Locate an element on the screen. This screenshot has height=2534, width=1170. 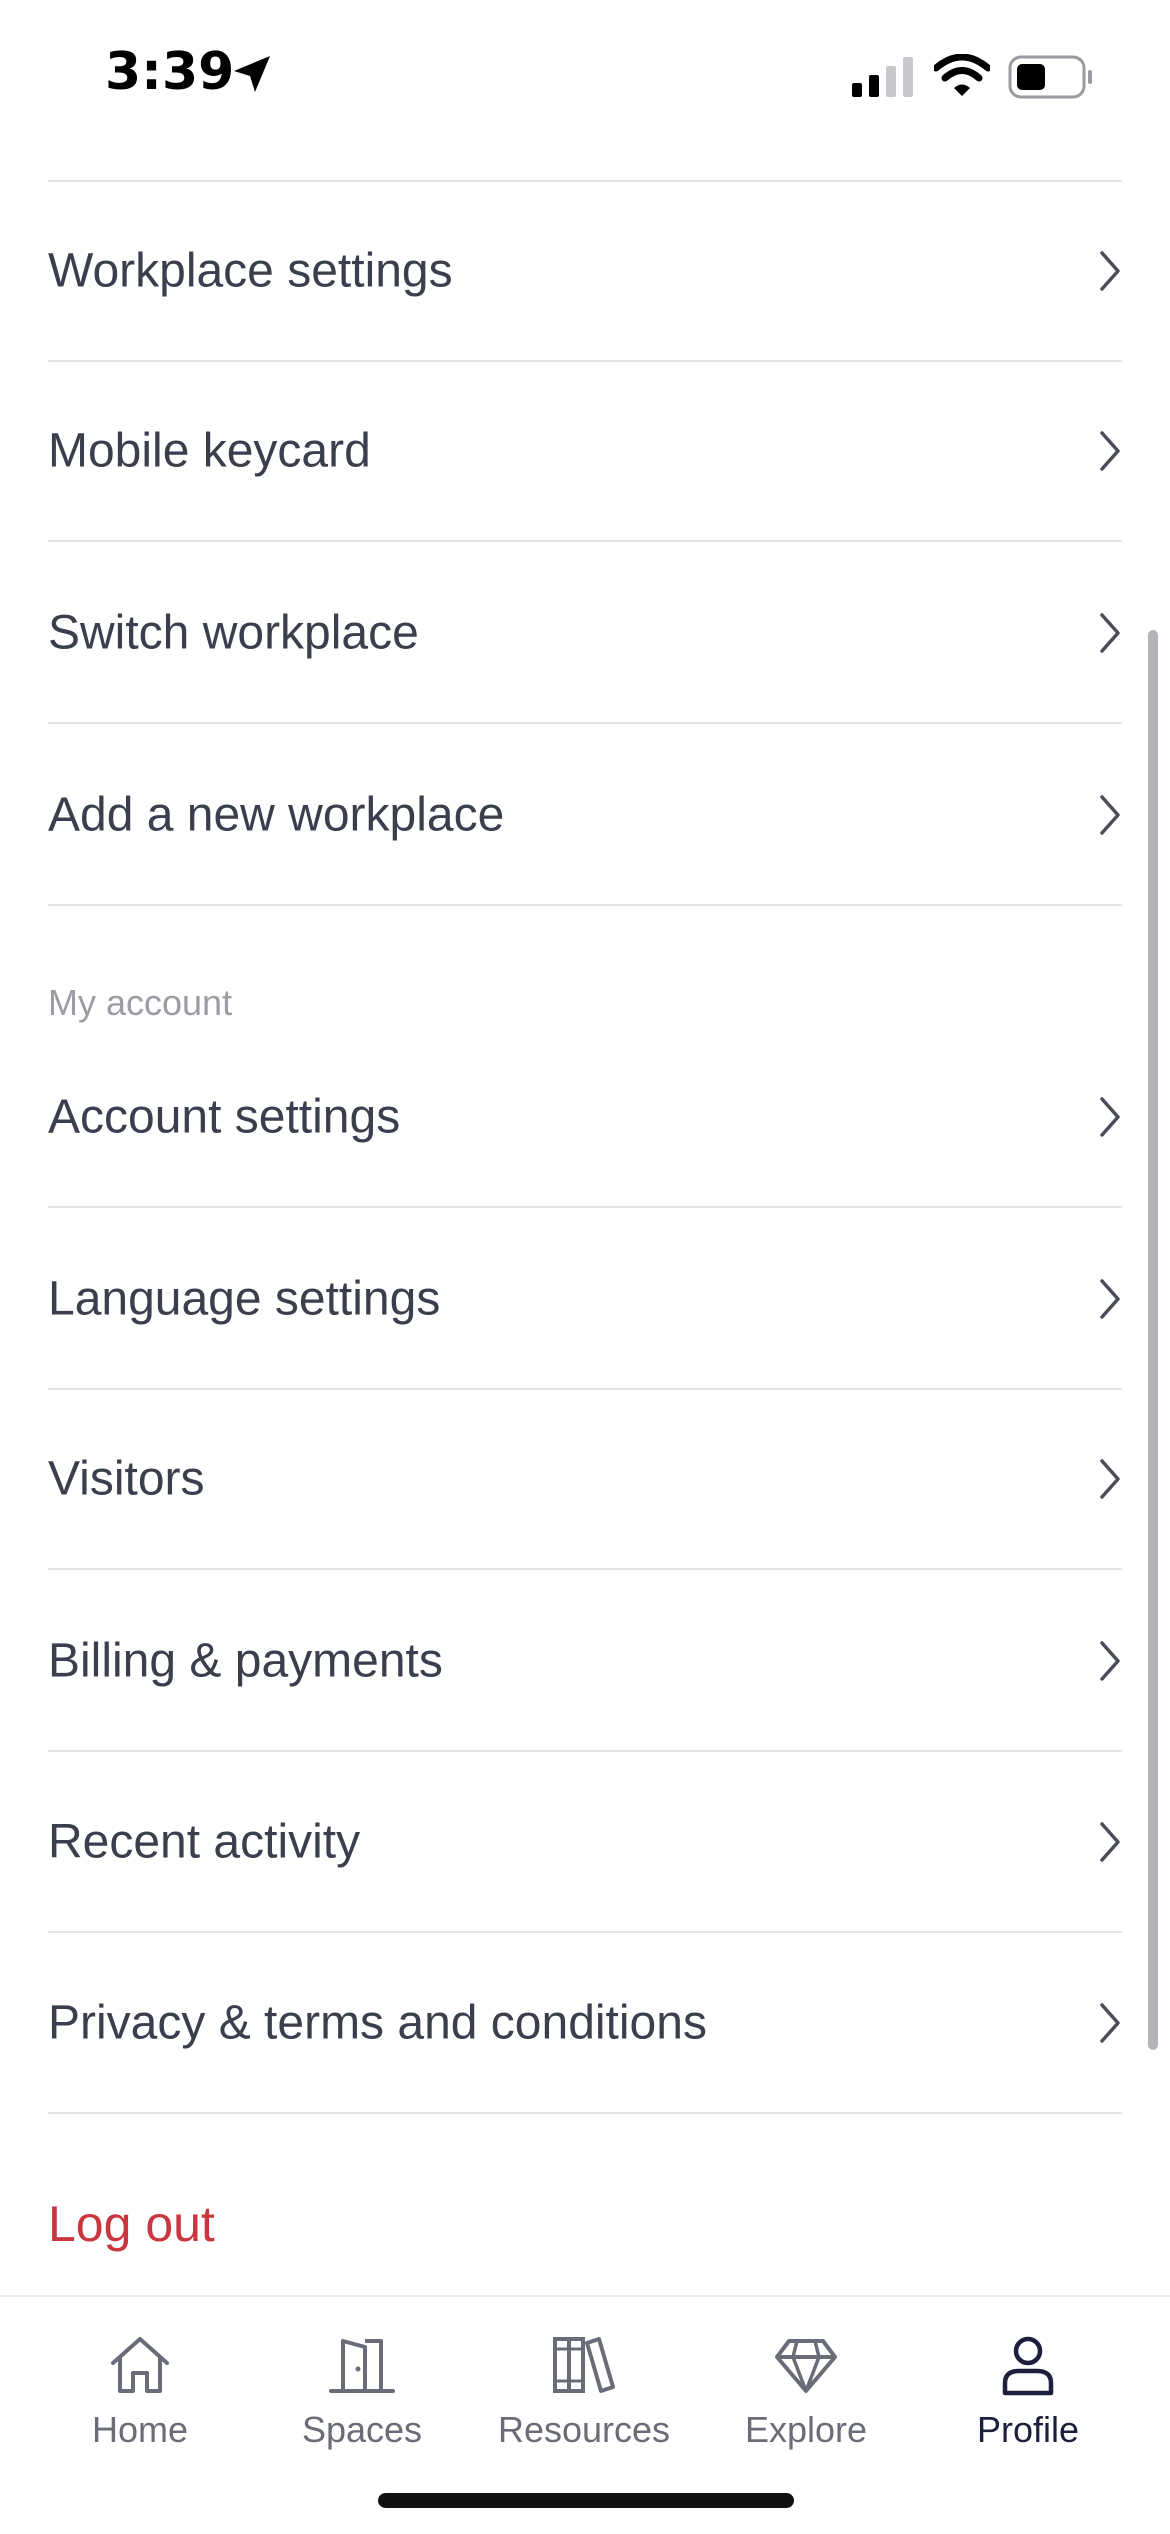
diamond-icon is located at coordinates (806, 2366).